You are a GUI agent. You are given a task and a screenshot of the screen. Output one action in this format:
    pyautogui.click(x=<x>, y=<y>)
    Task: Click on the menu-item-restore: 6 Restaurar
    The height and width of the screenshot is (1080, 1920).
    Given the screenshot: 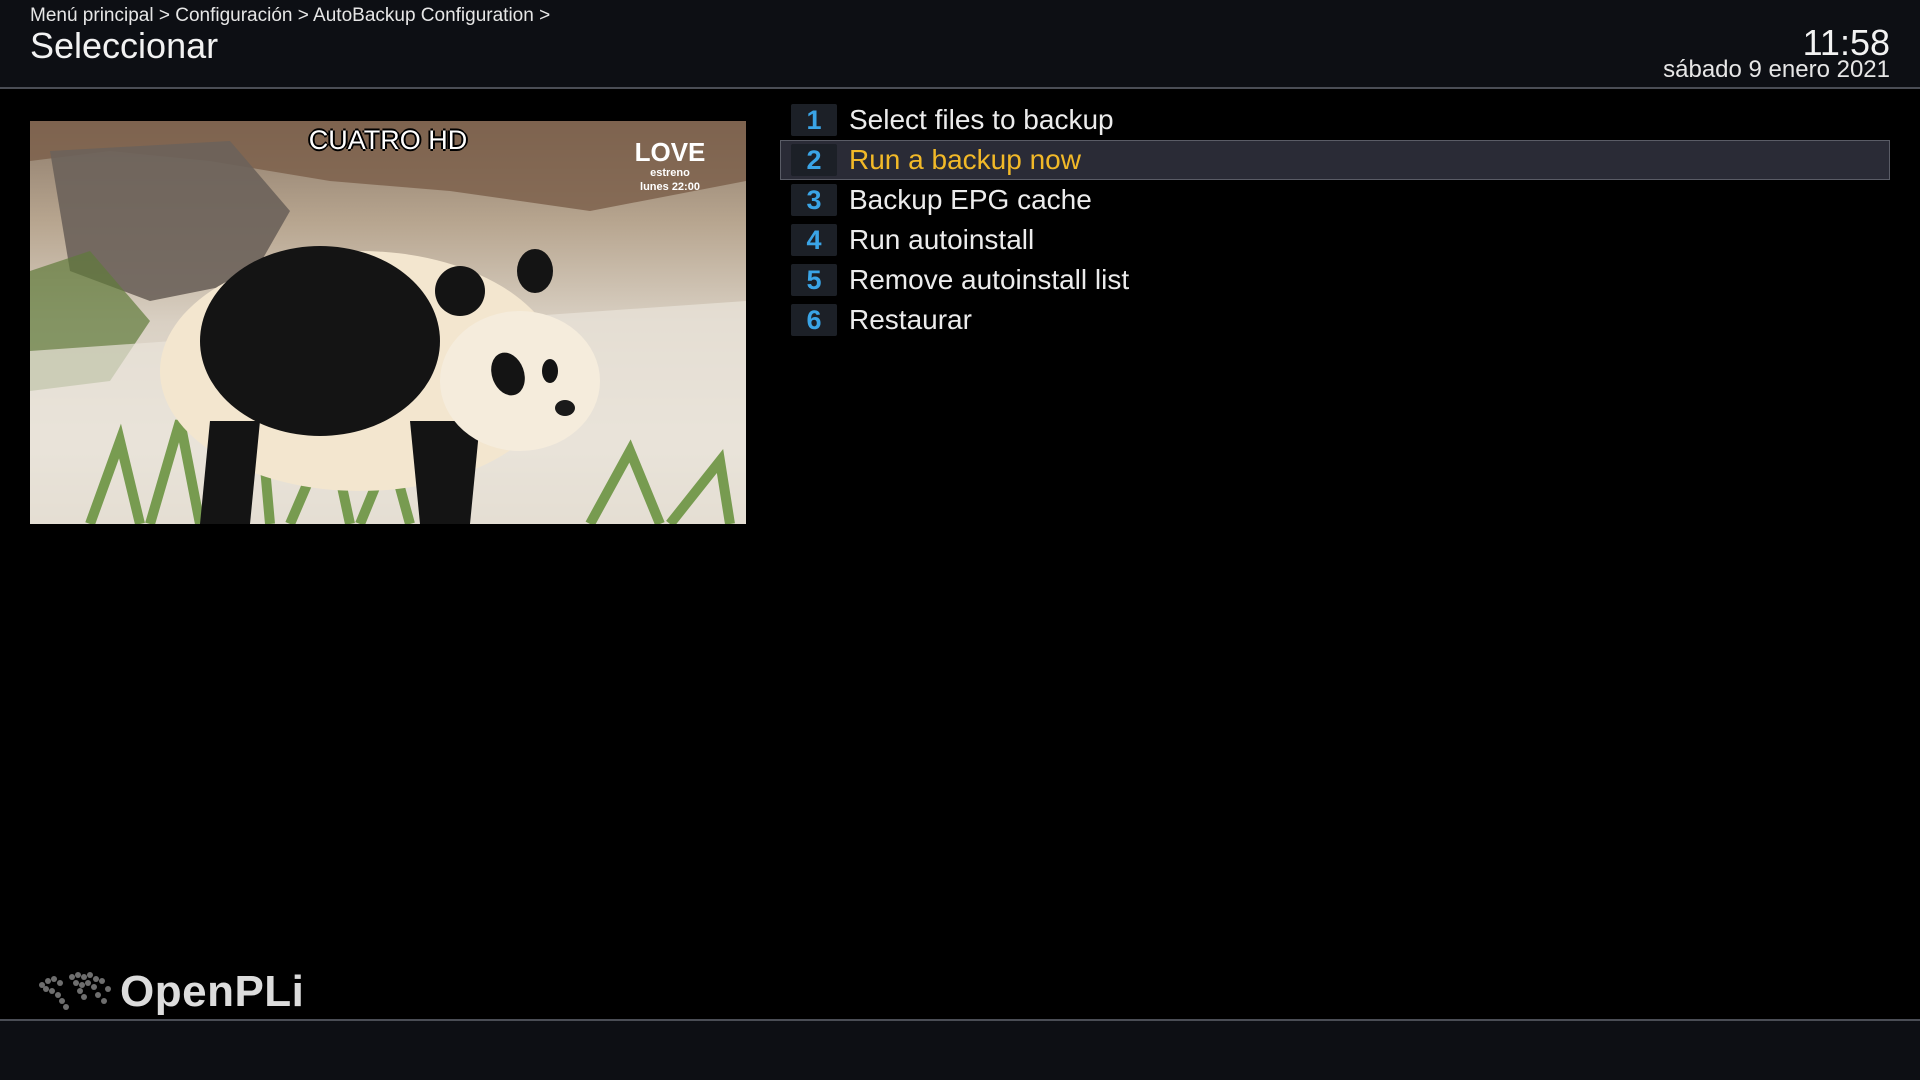 What is the action you would take?
    pyautogui.click(x=1335, y=320)
    